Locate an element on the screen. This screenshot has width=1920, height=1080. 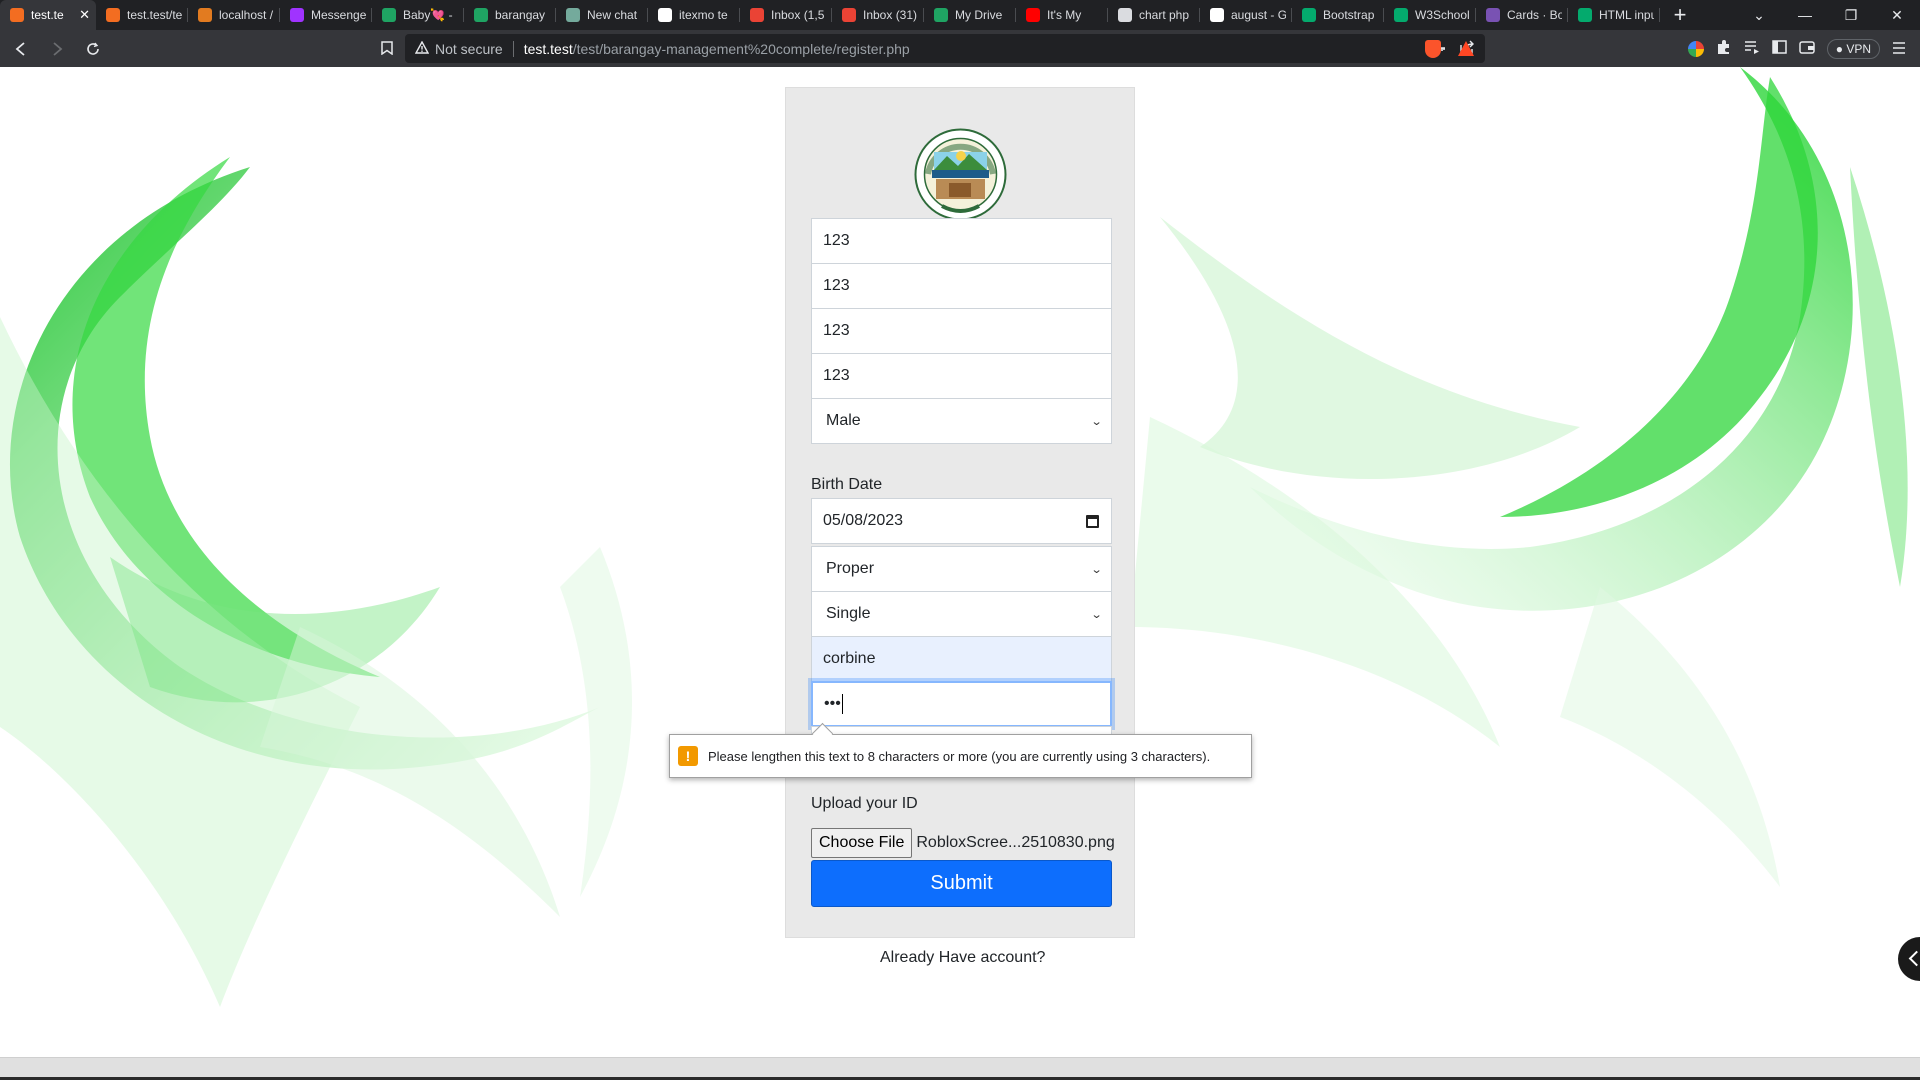
contact-number-value: 123 is located at coordinates (836, 375).